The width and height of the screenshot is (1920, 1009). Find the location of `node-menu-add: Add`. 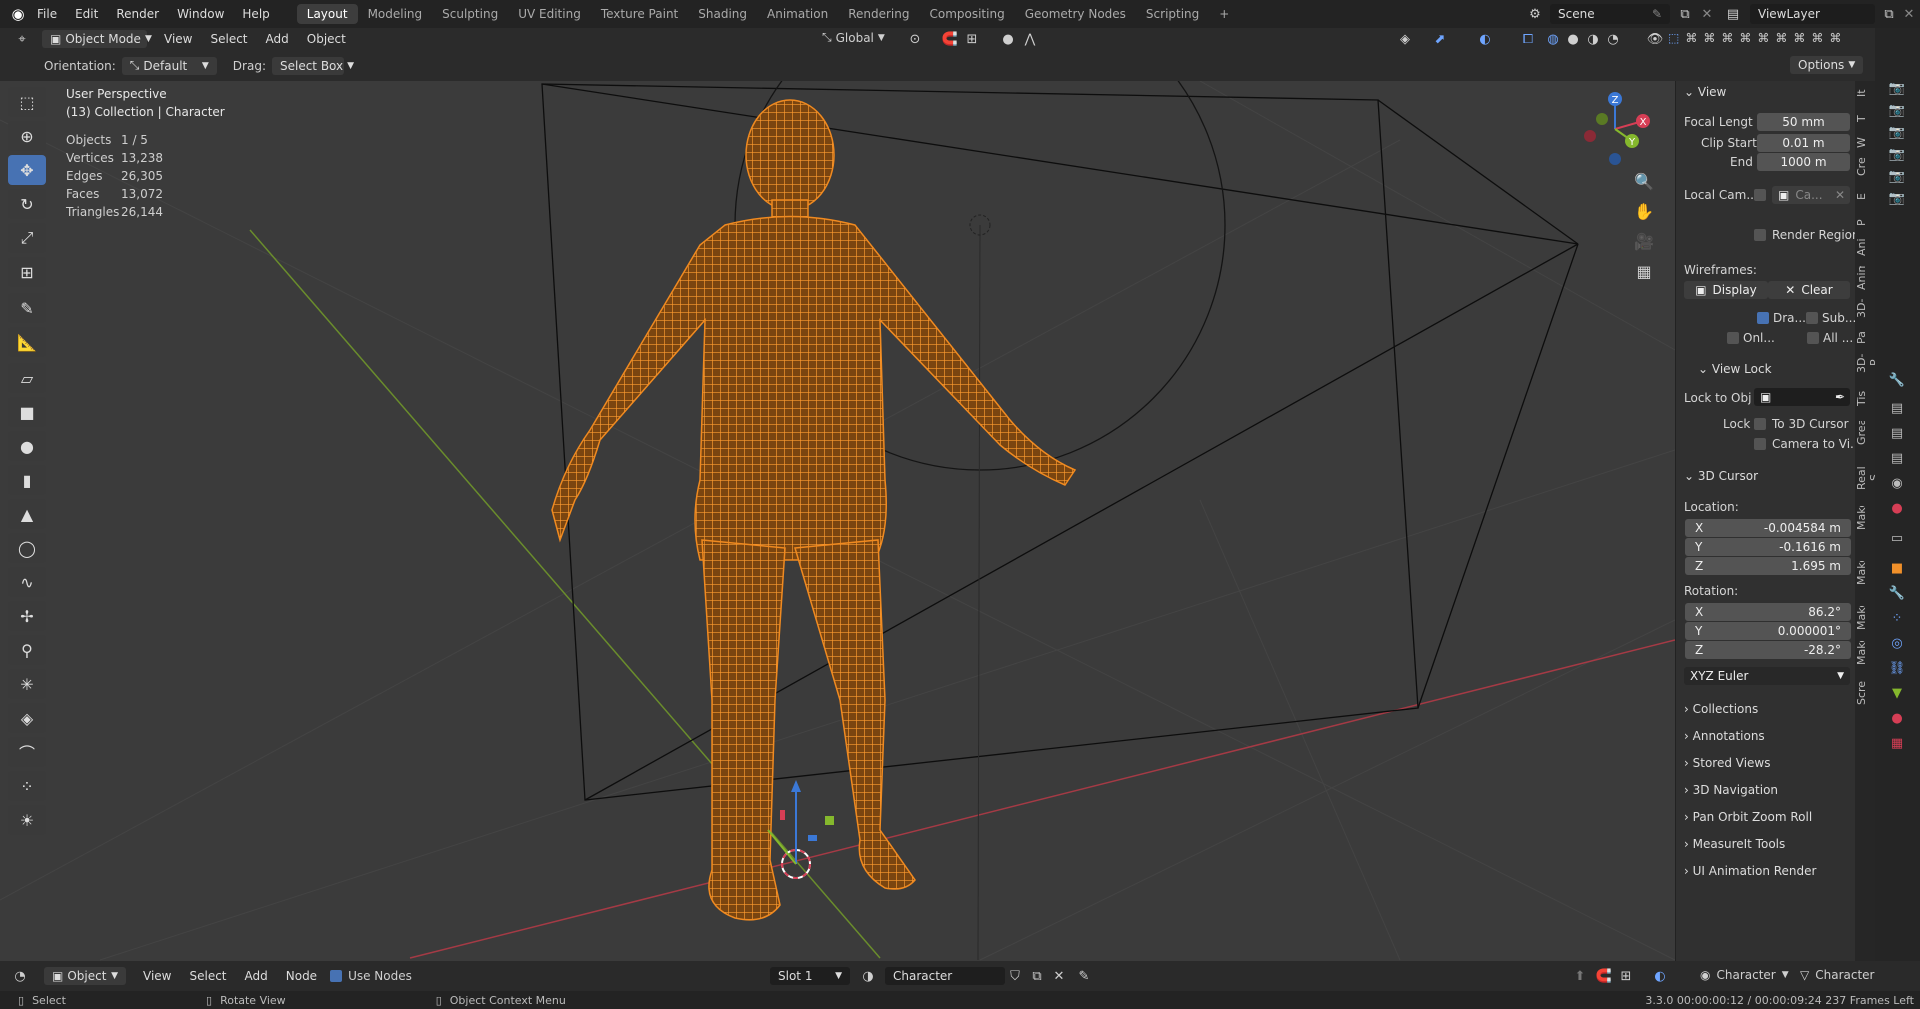

node-menu-add: Add is located at coordinates (256, 976).